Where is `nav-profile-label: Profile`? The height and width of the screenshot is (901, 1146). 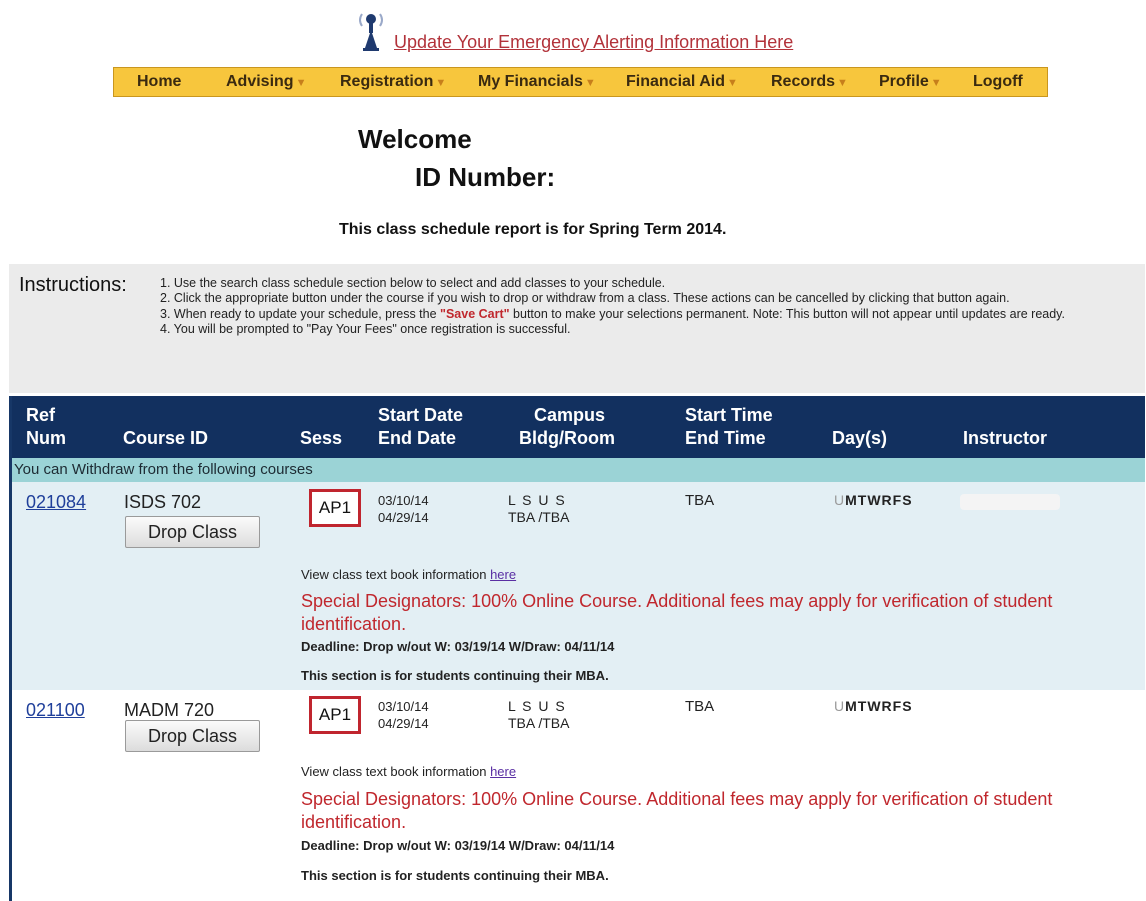 nav-profile-label: Profile is located at coordinates (904, 81).